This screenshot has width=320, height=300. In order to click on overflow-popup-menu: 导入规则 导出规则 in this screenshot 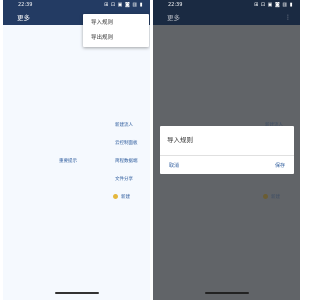, I will do `click(116, 30)`.